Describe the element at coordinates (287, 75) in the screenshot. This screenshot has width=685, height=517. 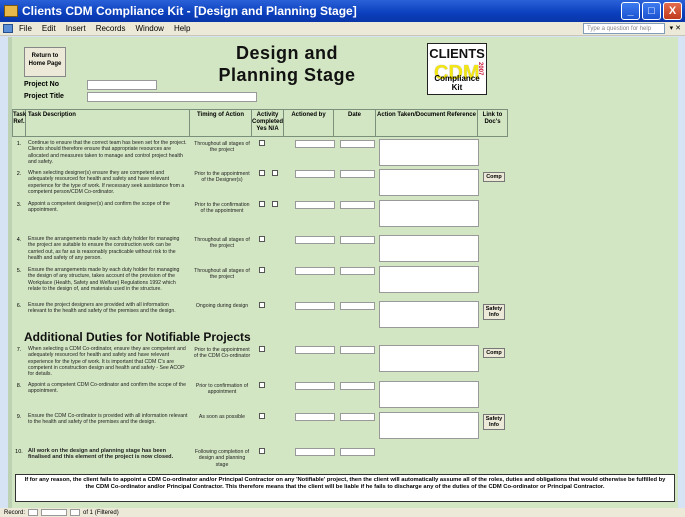
I see `page-title-line2: Planning Stage` at that location.